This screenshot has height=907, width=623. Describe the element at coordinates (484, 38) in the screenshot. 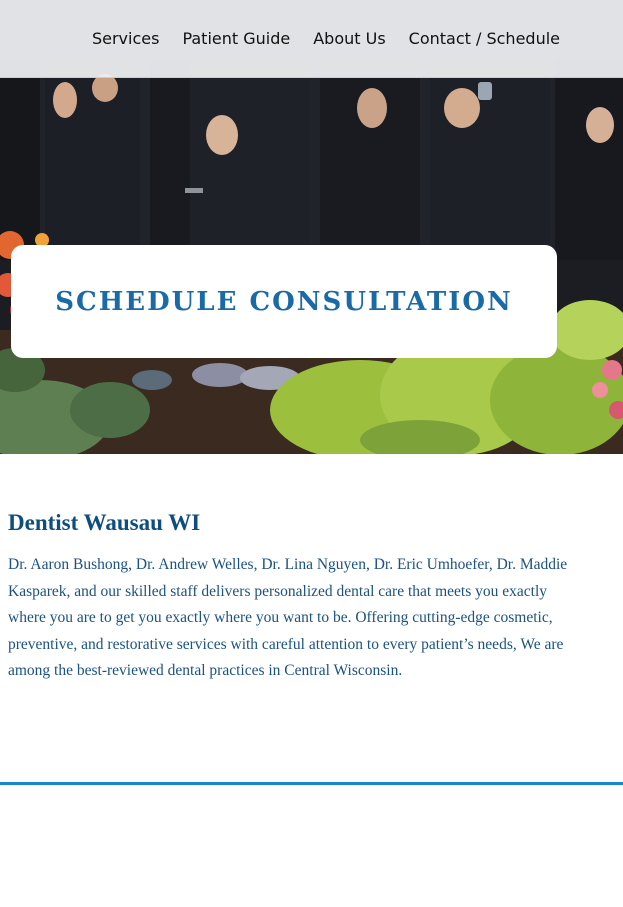

I see `nav-contact-schedule: Contact / Schedule` at that location.